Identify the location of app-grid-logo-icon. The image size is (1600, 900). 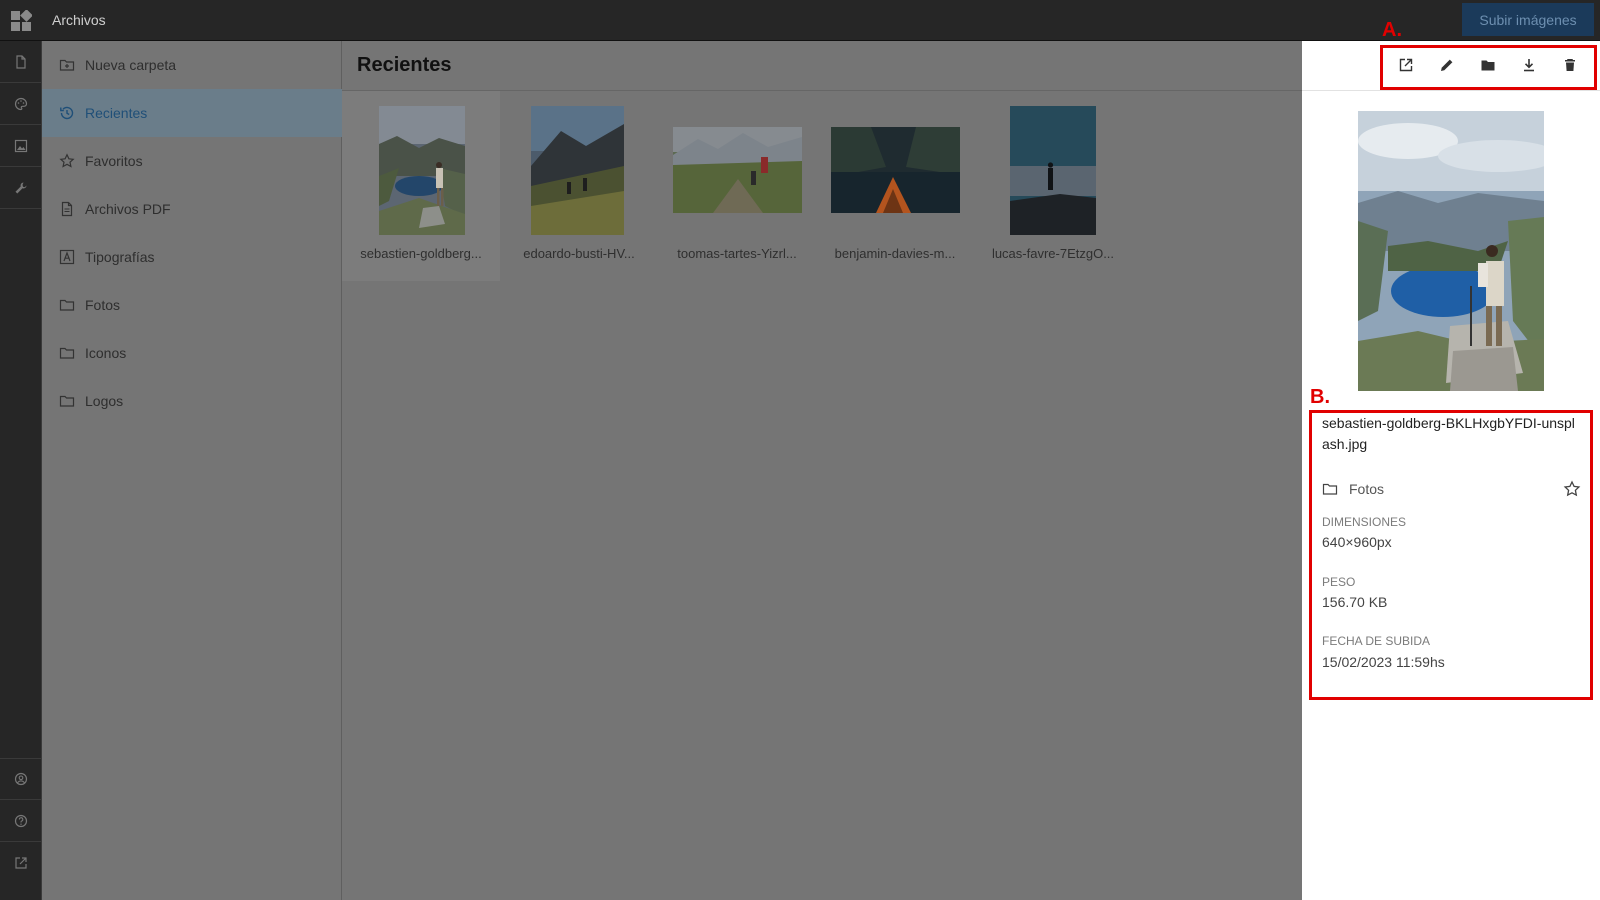
(21, 21).